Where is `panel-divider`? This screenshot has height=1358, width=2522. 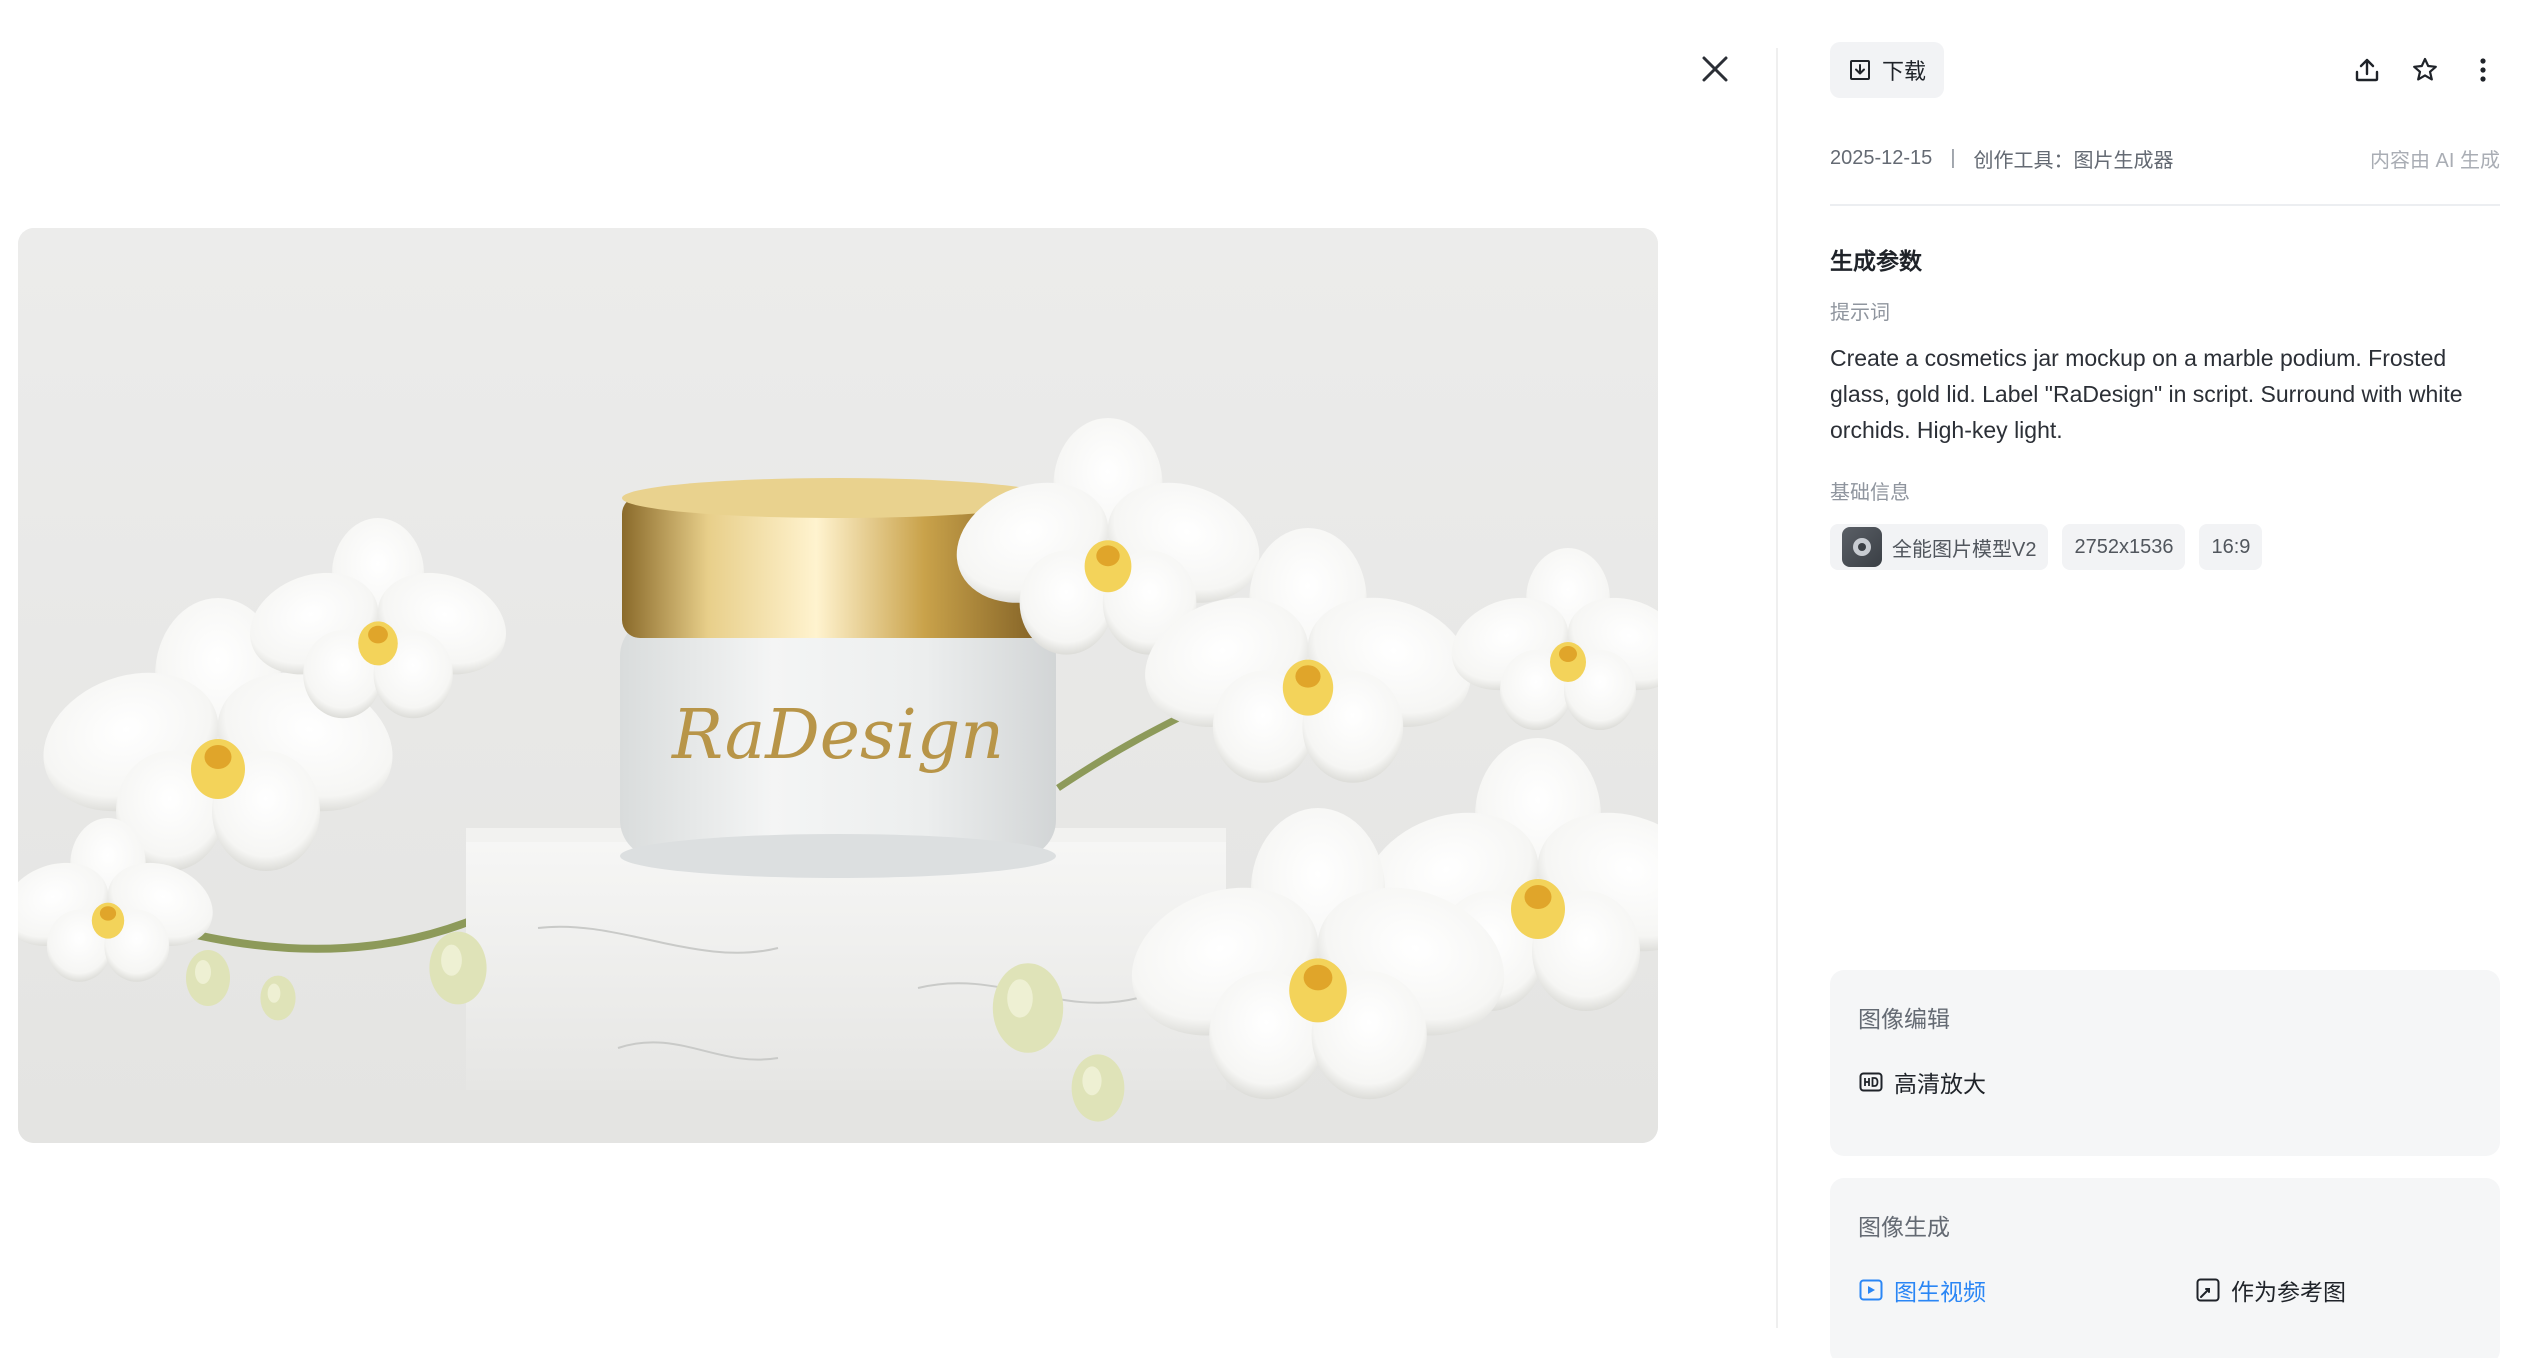 panel-divider is located at coordinates (1777, 688).